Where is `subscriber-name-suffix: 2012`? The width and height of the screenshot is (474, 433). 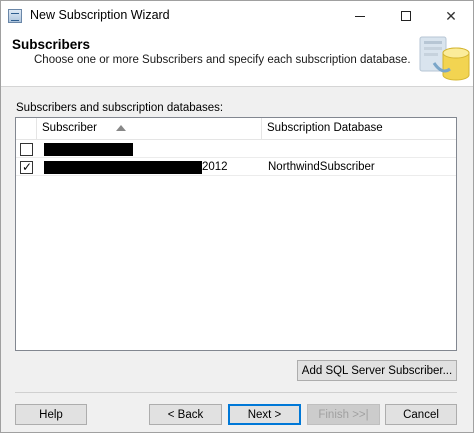
subscriber-name-suffix: 2012 is located at coordinates (215, 167).